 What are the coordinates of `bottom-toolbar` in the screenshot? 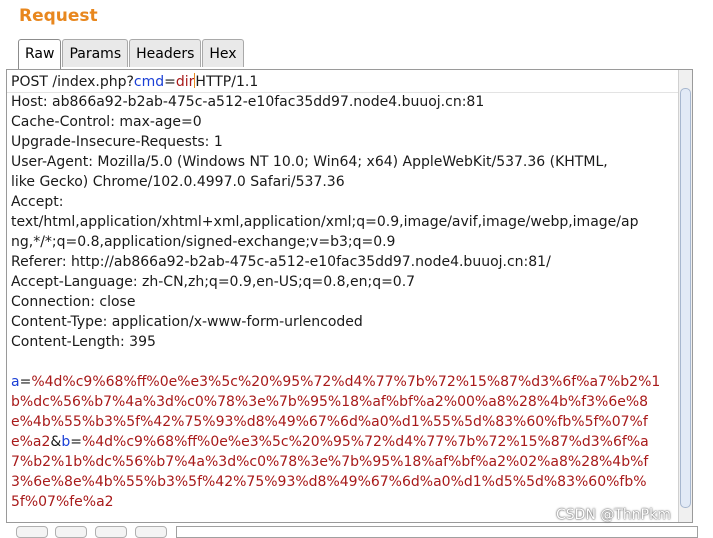 It's located at (356, 530).